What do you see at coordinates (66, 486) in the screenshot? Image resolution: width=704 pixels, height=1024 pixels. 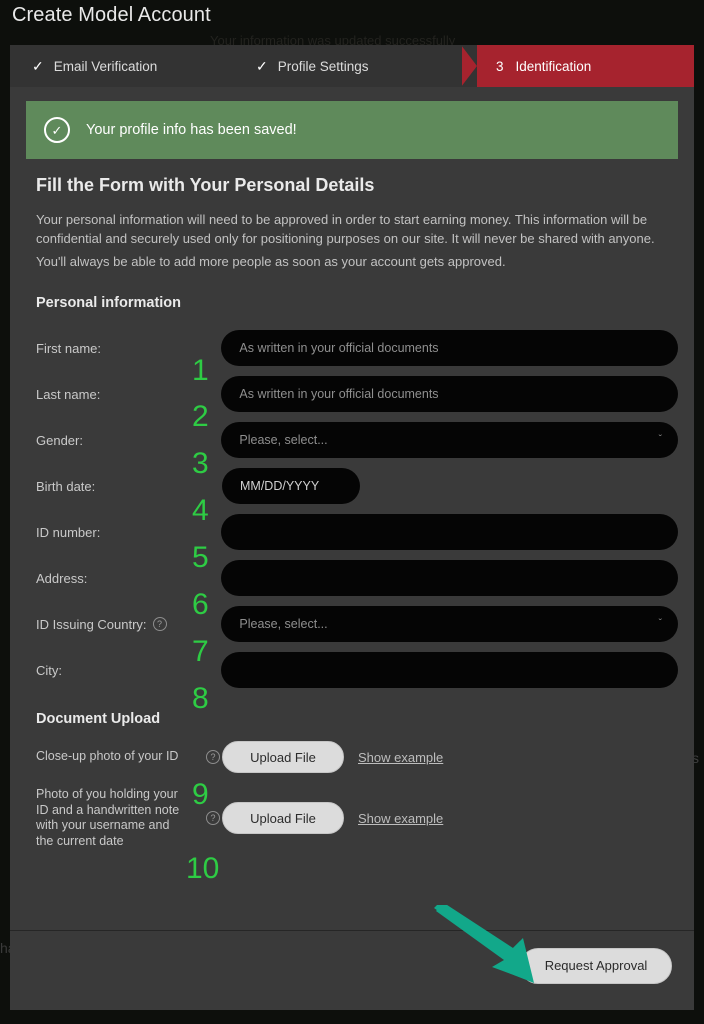 I see `label-birth-date: Birth date:` at bounding box center [66, 486].